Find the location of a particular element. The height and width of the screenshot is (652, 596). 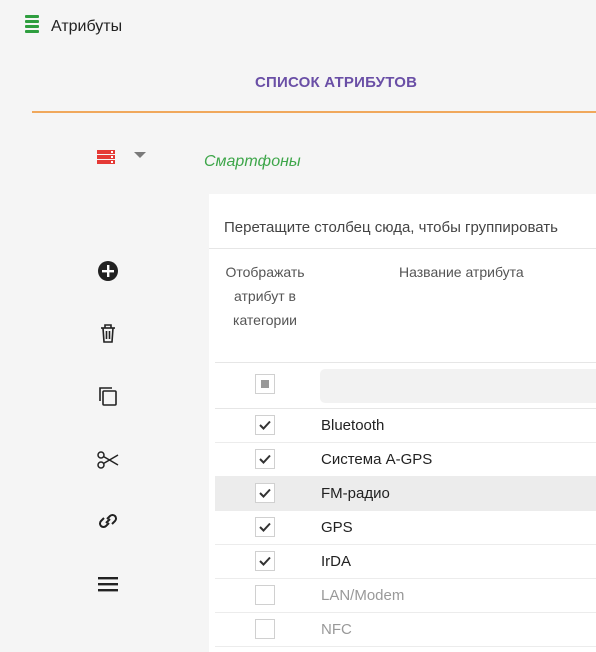

name-filter-input is located at coordinates (458, 386).